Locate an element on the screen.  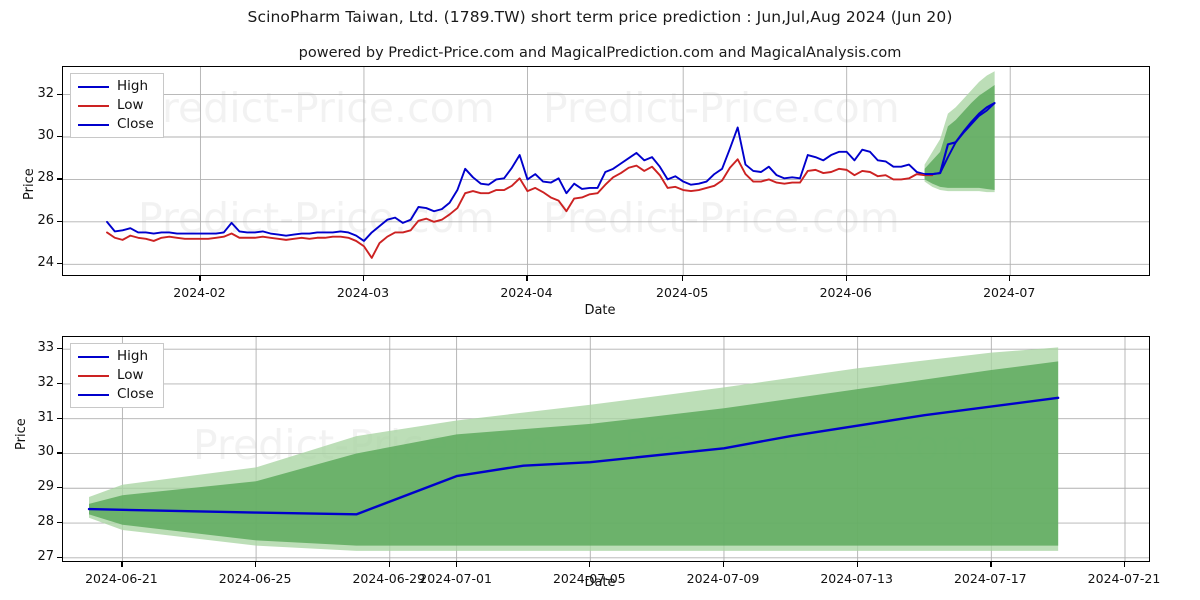
history-x-tick: 2024-05 is located at coordinates (682, 292).